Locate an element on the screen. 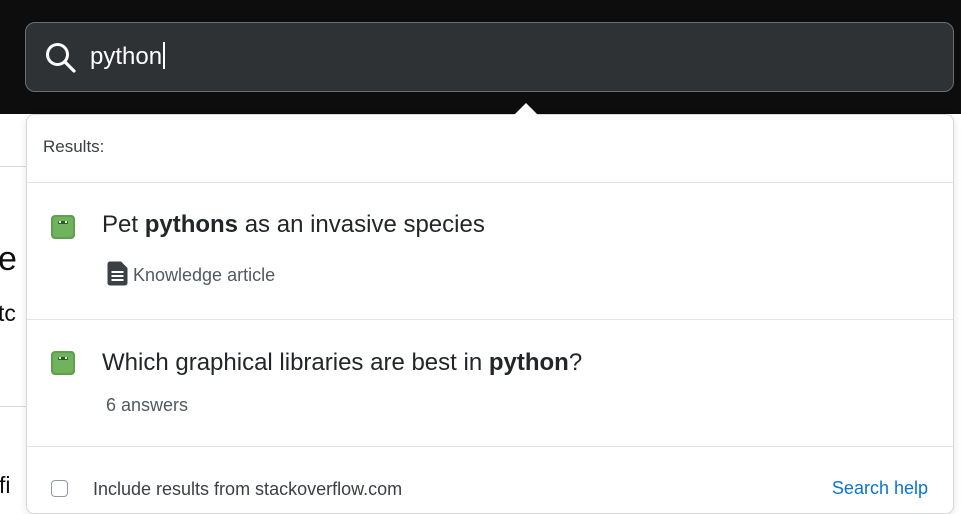  search-box: python is located at coordinates (489, 57).